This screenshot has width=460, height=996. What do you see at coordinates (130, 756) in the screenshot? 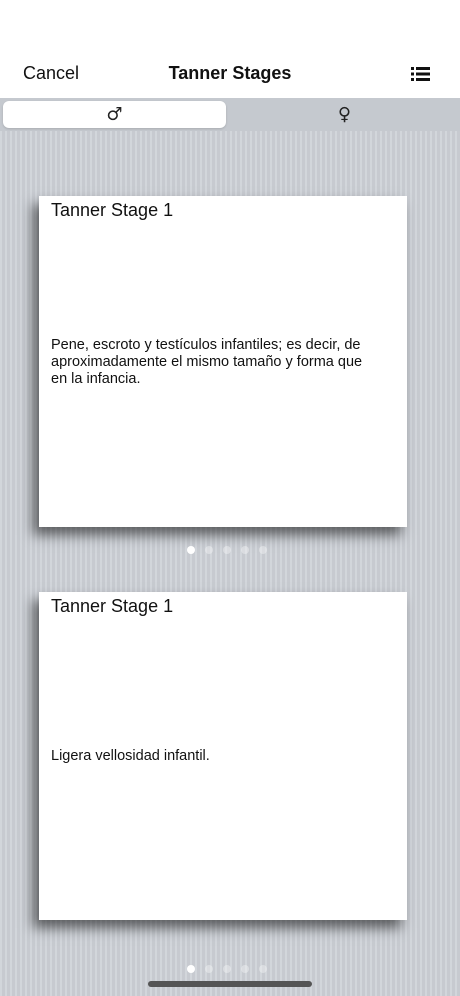
I see `card-description: Ligera vellosidad infantil.` at bounding box center [130, 756].